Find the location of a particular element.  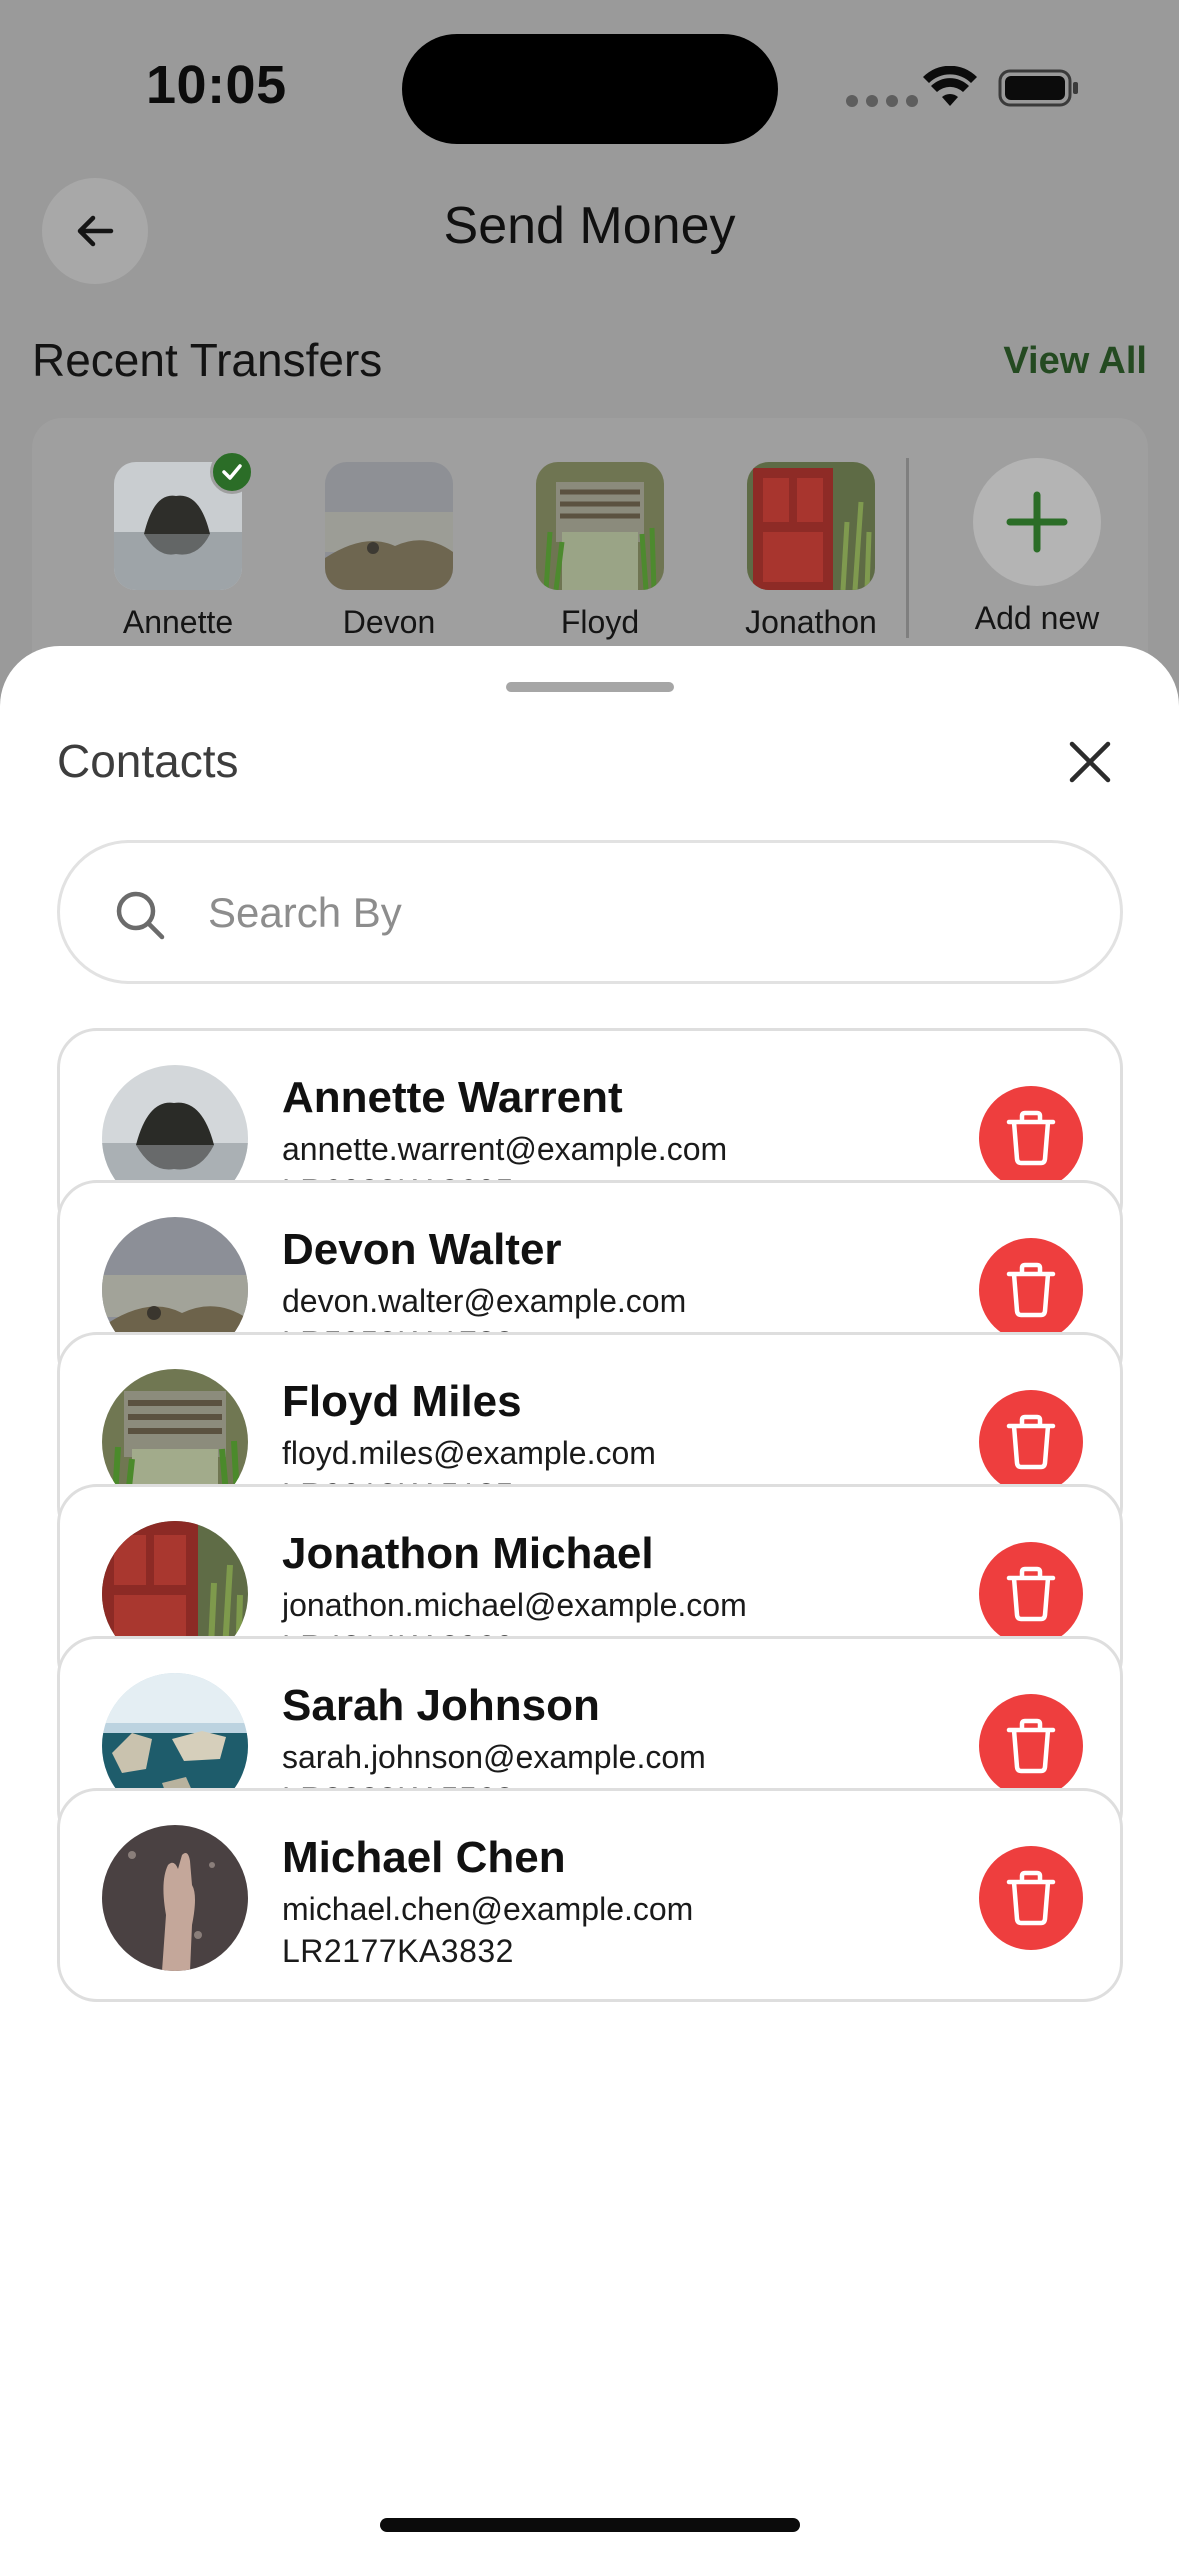

contact-name: Sarah Johnson is located at coordinates (441, 1705).